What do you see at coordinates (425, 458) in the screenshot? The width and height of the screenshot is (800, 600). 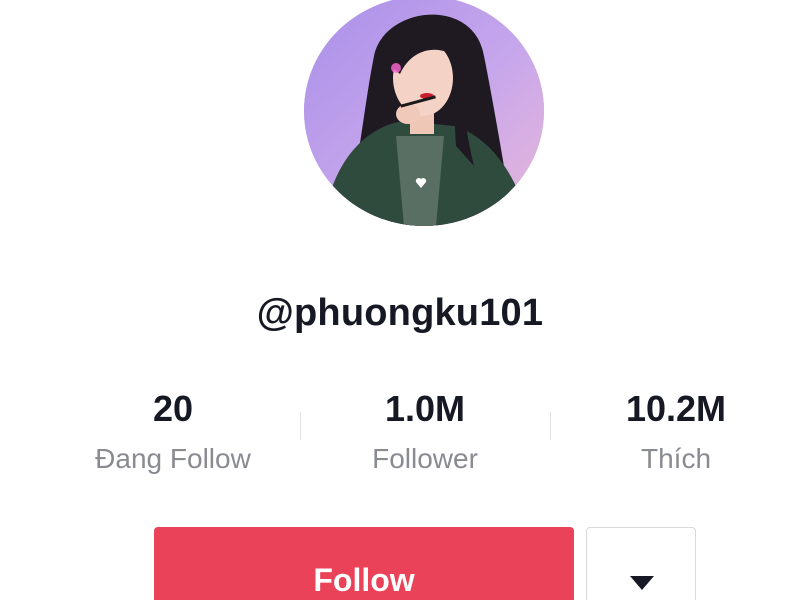 I see `followers-label: Follower` at bounding box center [425, 458].